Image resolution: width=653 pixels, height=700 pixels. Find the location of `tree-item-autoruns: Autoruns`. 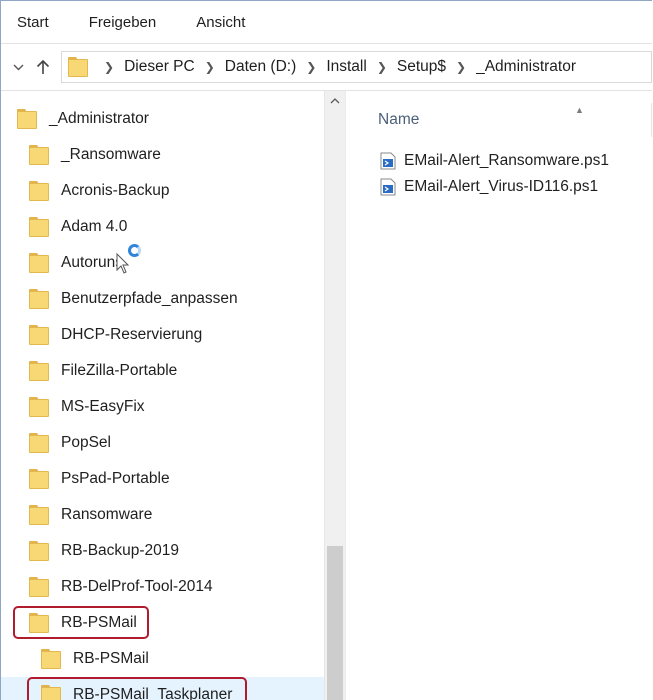

tree-item-autoruns: Autoruns is located at coordinates (163, 263).